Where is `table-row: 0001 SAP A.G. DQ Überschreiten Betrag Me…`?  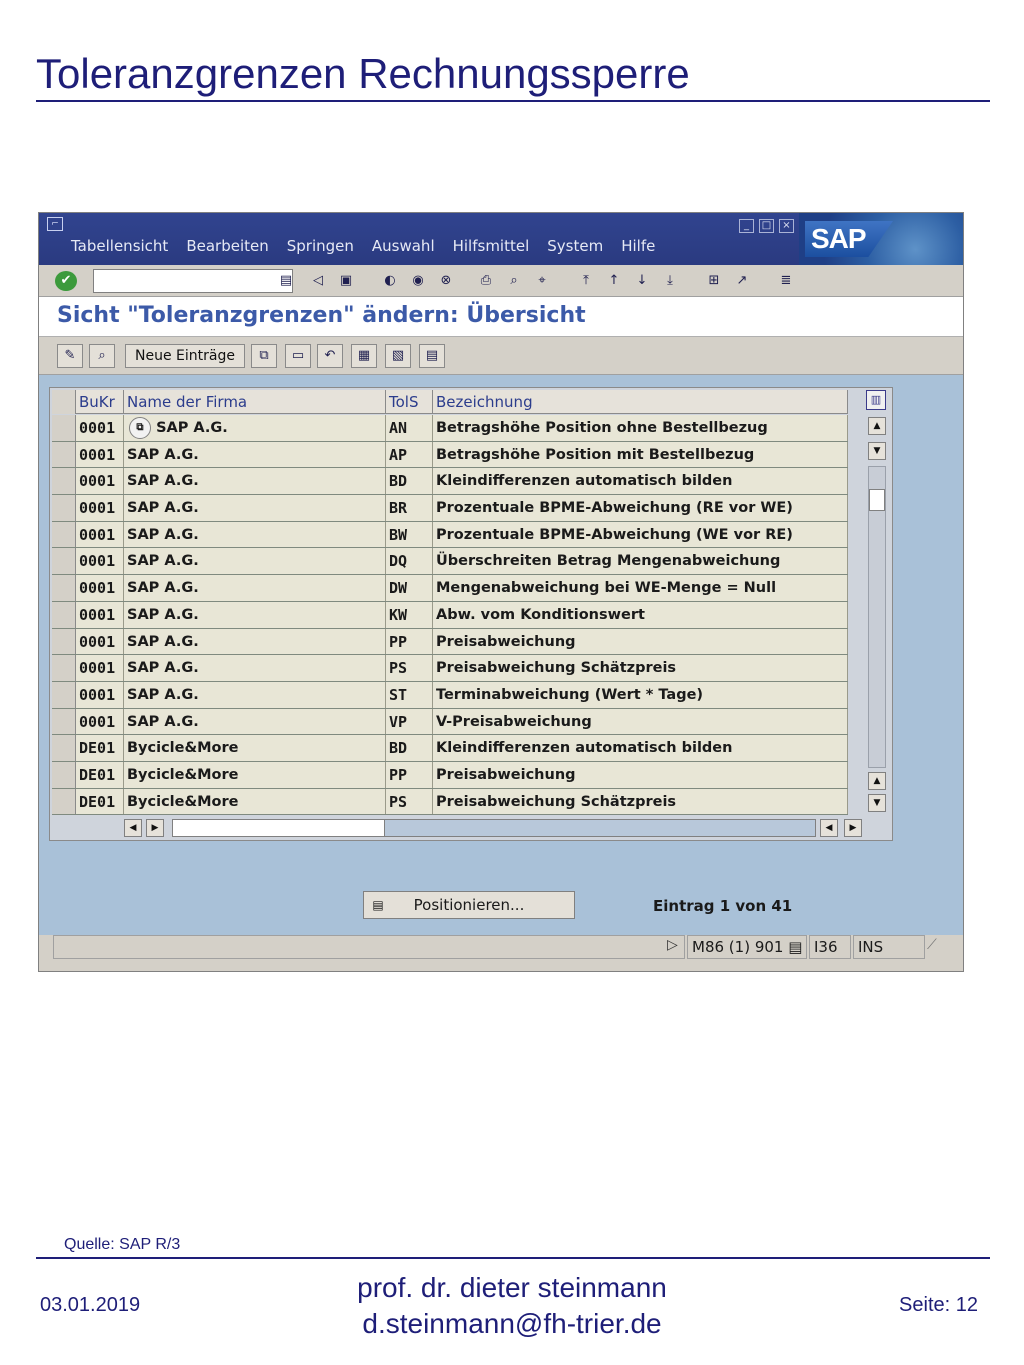 table-row: 0001 SAP A.G. DQ Überschreiten Betrag Me… is located at coordinates (450, 562).